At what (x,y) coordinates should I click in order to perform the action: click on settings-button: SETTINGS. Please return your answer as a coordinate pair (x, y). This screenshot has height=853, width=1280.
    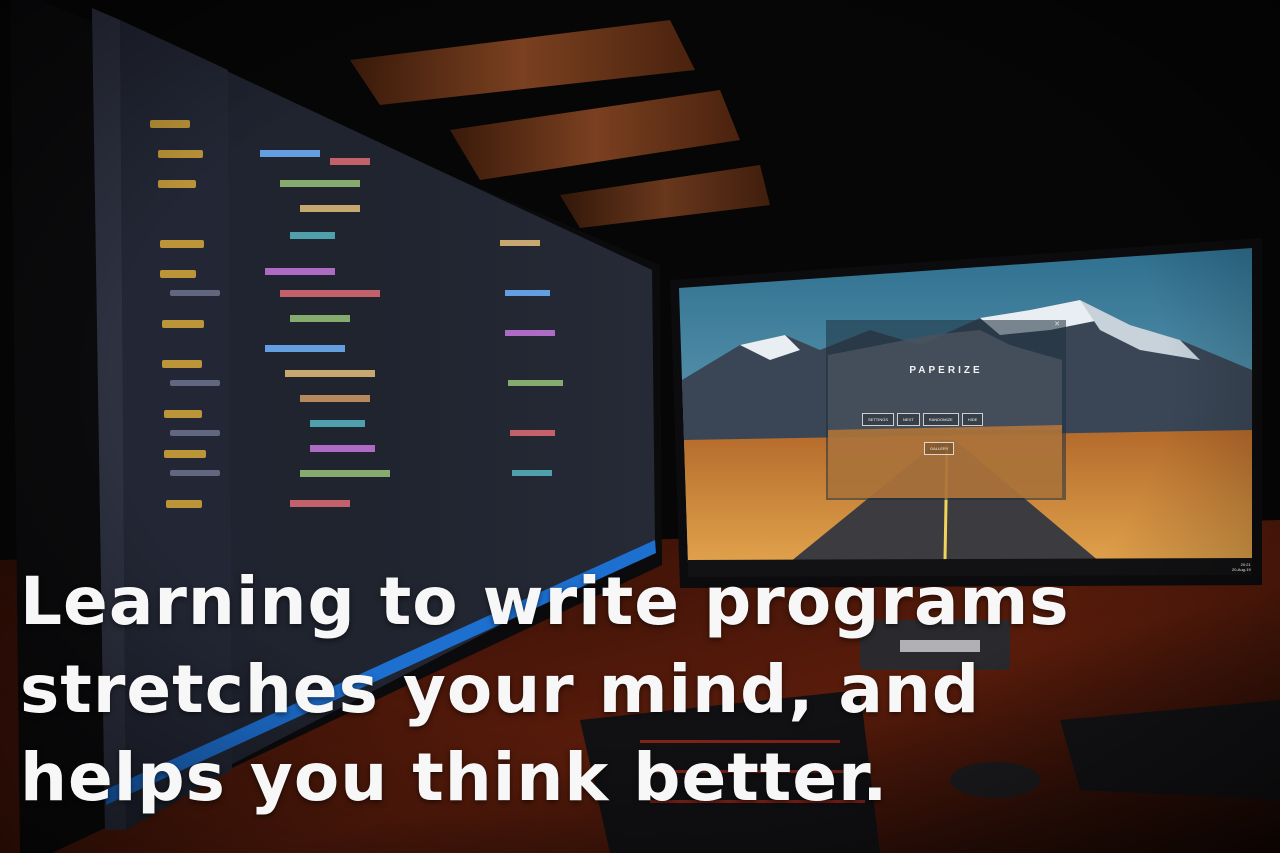
    Looking at the image, I should click on (878, 419).